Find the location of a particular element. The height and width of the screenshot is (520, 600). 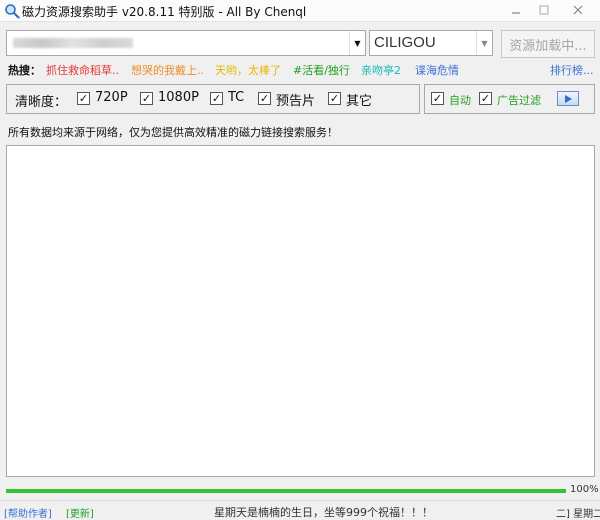

resolution-filter-panel: 清晰度： ✓ 720P ✓ 1080P ✓ TC ✓ 预告片 ✓ 其它 is located at coordinates (213, 99).